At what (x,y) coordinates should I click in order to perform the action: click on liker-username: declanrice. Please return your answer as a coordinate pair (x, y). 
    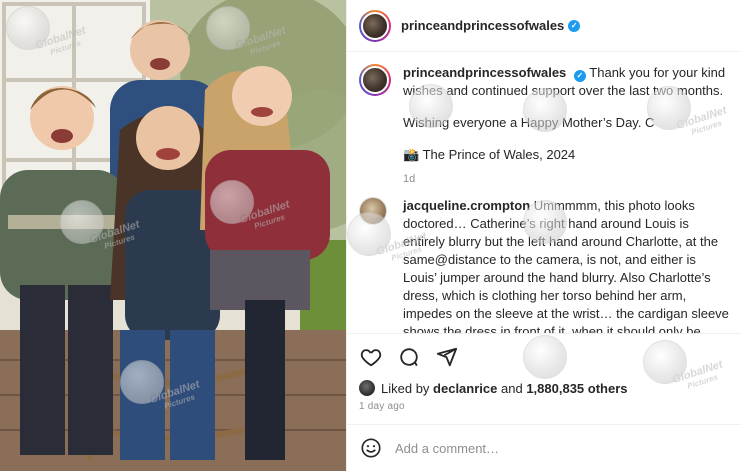
    Looking at the image, I should click on (465, 388).